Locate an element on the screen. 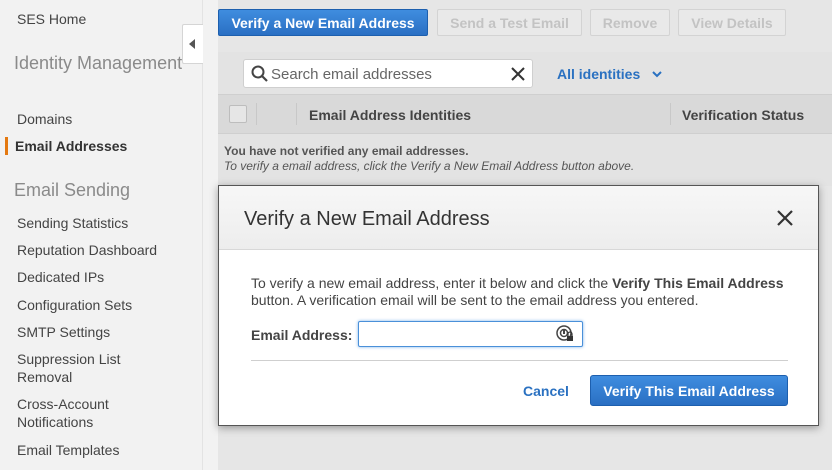 This screenshot has height=470, width=832. collapse-sidebar-button is located at coordinates (192, 44).